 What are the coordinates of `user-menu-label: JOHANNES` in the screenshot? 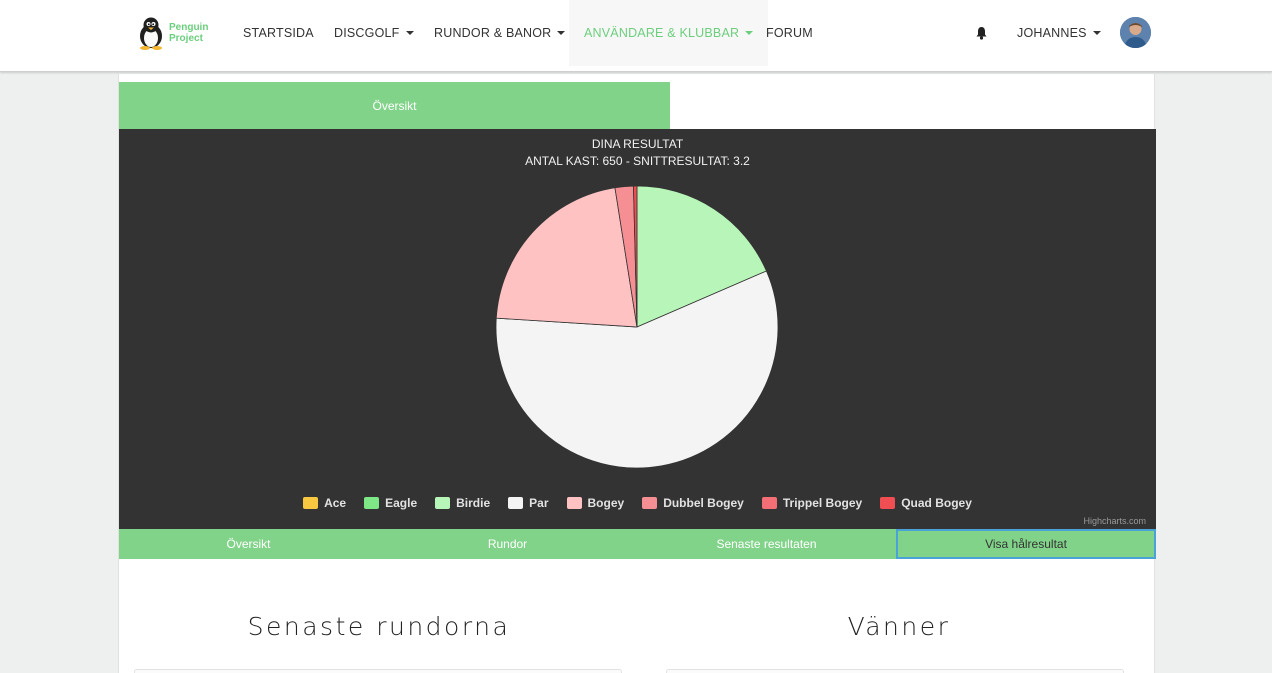 It's located at (1052, 33).